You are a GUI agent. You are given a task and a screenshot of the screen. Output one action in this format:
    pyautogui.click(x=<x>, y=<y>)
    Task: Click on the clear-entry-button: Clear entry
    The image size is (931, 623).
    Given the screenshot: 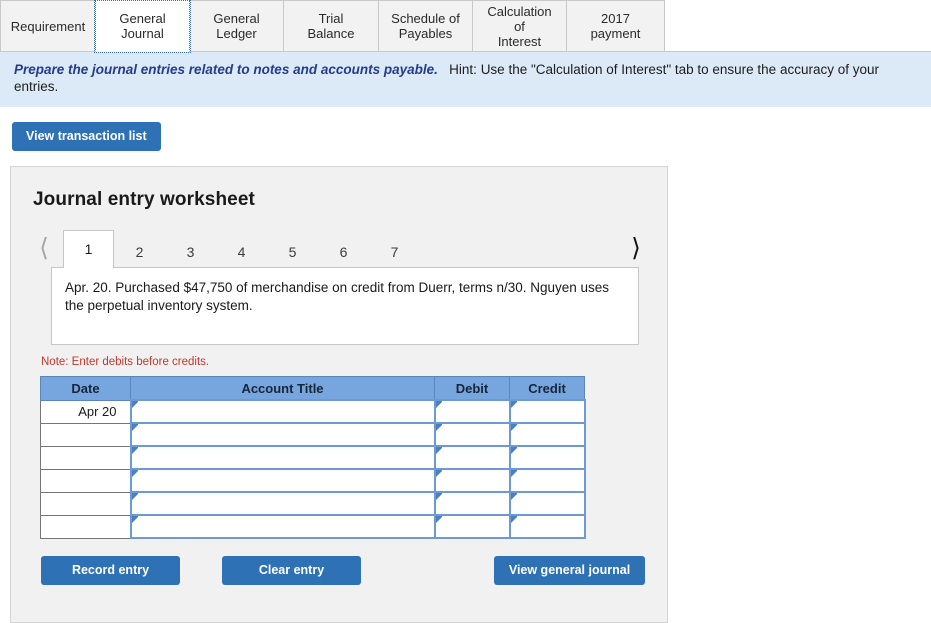 What is the action you would take?
    pyautogui.click(x=291, y=570)
    